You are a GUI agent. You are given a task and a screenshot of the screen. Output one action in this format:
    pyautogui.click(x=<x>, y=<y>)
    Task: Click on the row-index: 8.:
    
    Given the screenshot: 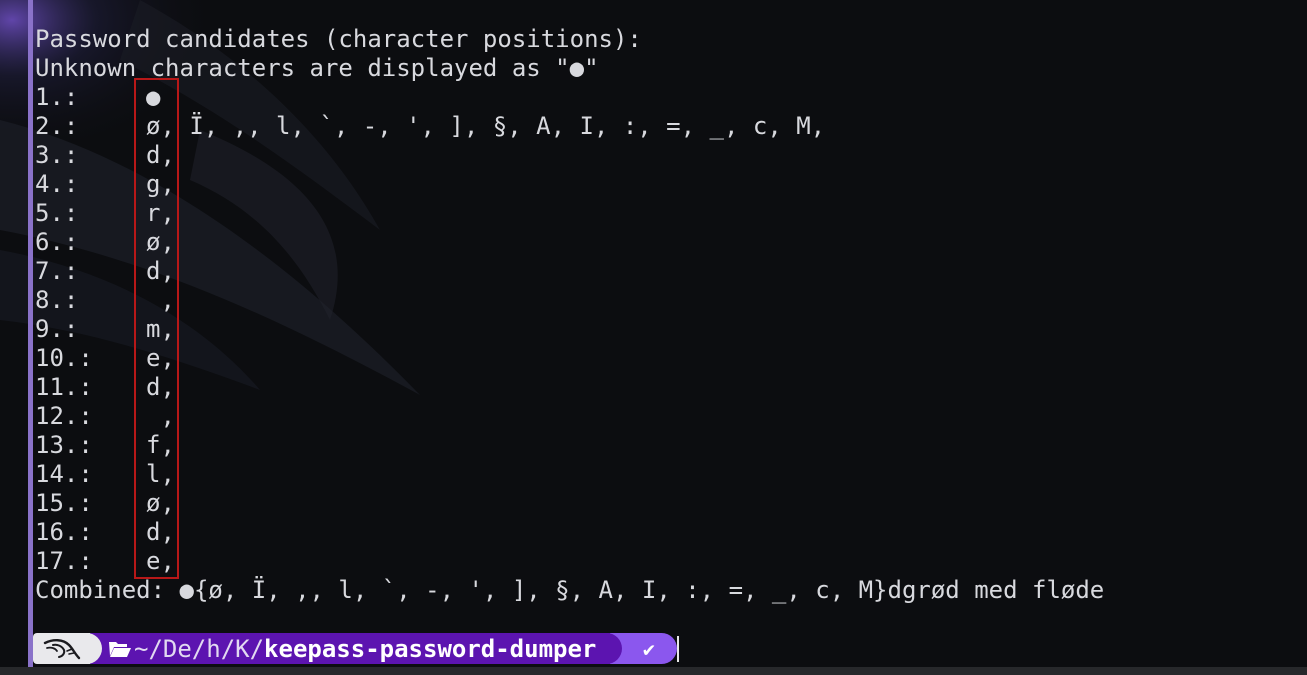 What is the action you would take?
    pyautogui.click(x=57, y=300)
    